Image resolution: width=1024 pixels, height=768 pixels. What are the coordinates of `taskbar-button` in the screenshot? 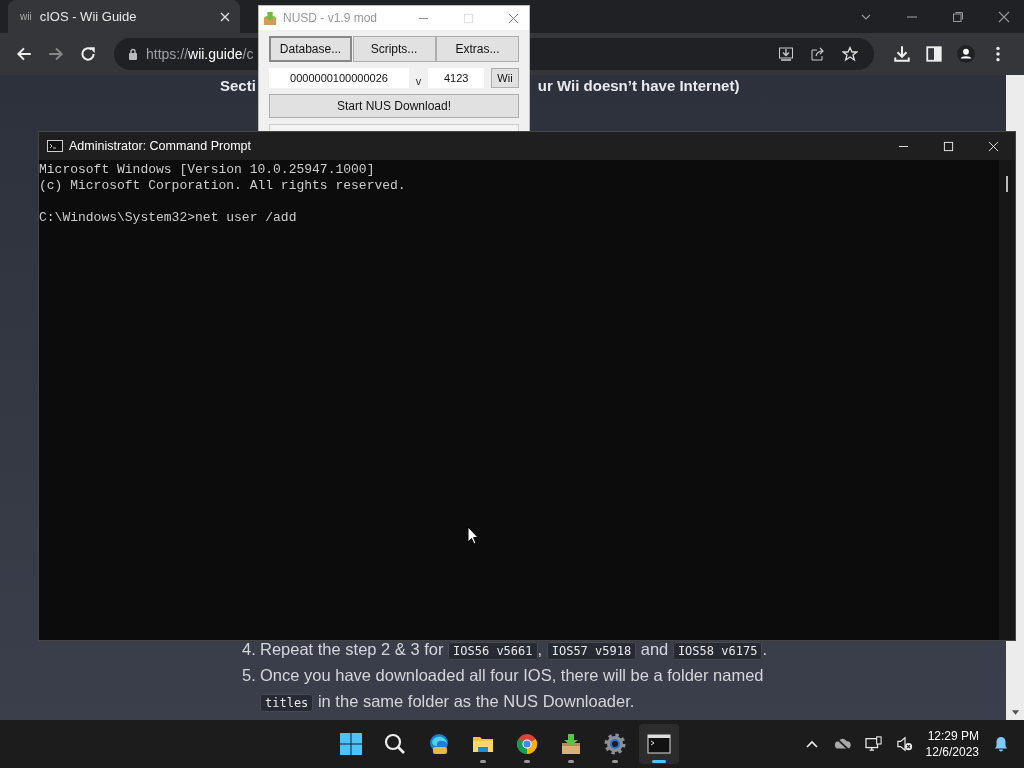 It's located at (659, 744).